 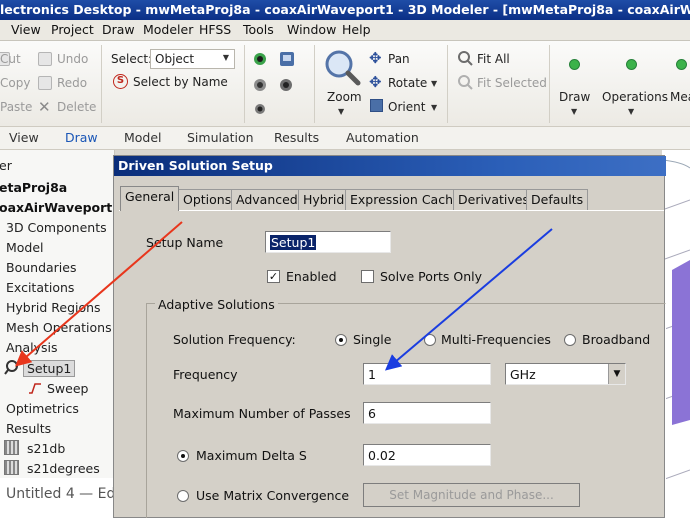 I want to click on tree-item-mesh-operations: Mesh Operations, so click(x=59, y=327).